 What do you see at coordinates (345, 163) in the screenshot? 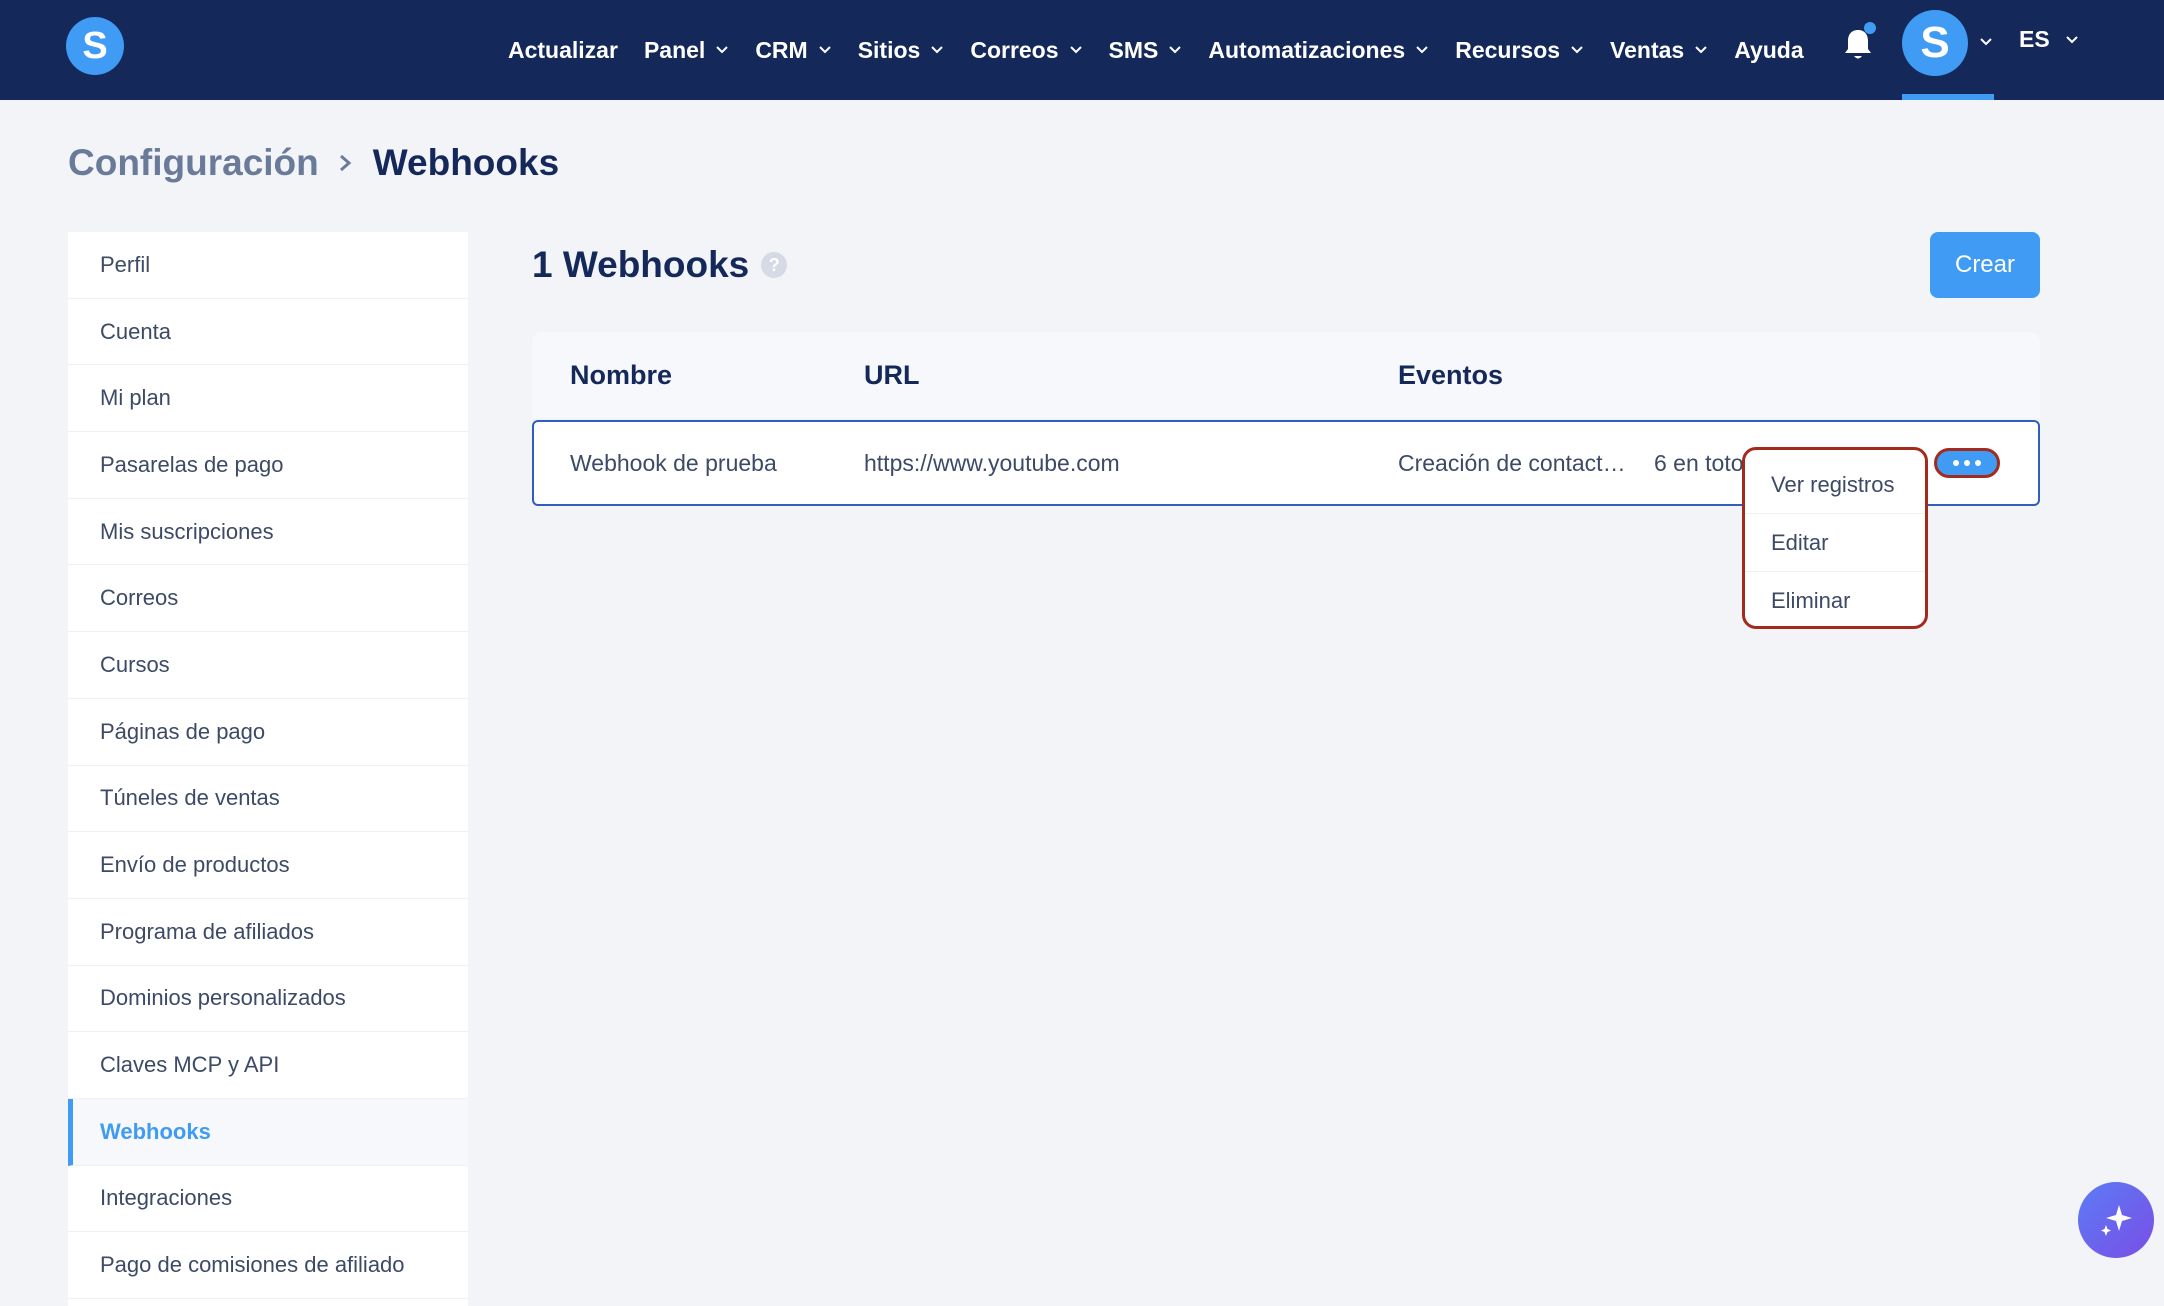
I see `chevron-right-icon` at bounding box center [345, 163].